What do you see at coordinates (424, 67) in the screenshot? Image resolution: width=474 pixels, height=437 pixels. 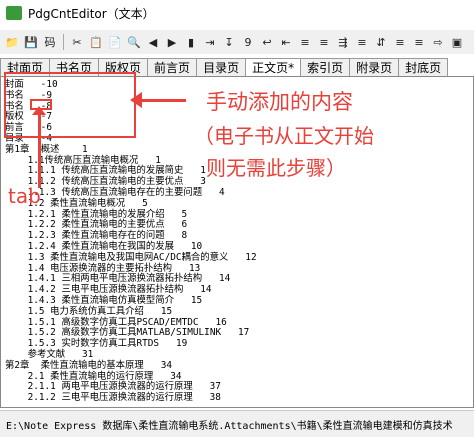 I see `tab-8: 封底页` at bounding box center [424, 67].